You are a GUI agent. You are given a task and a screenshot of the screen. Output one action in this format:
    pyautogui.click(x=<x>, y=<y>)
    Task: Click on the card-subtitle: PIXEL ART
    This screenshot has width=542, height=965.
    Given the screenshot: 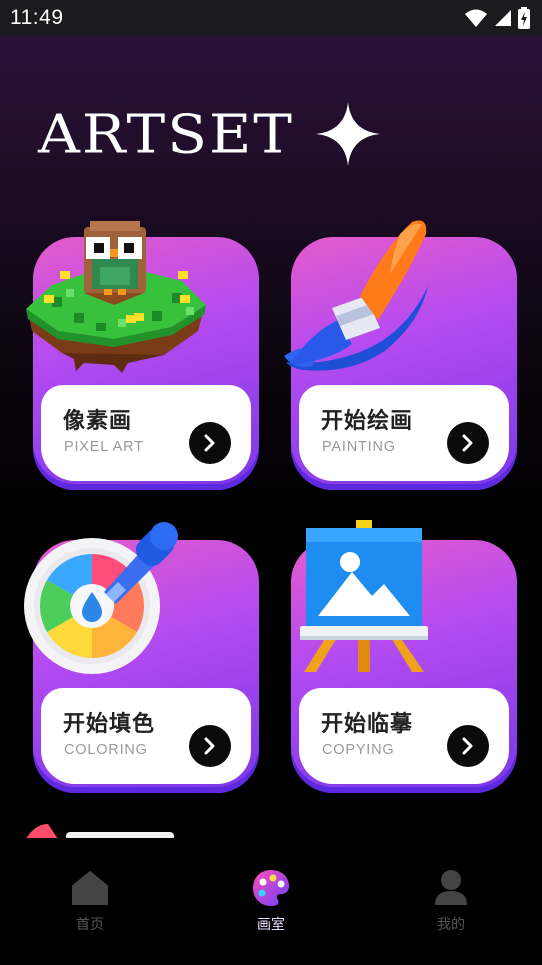 What is the action you would take?
    pyautogui.click(x=104, y=447)
    